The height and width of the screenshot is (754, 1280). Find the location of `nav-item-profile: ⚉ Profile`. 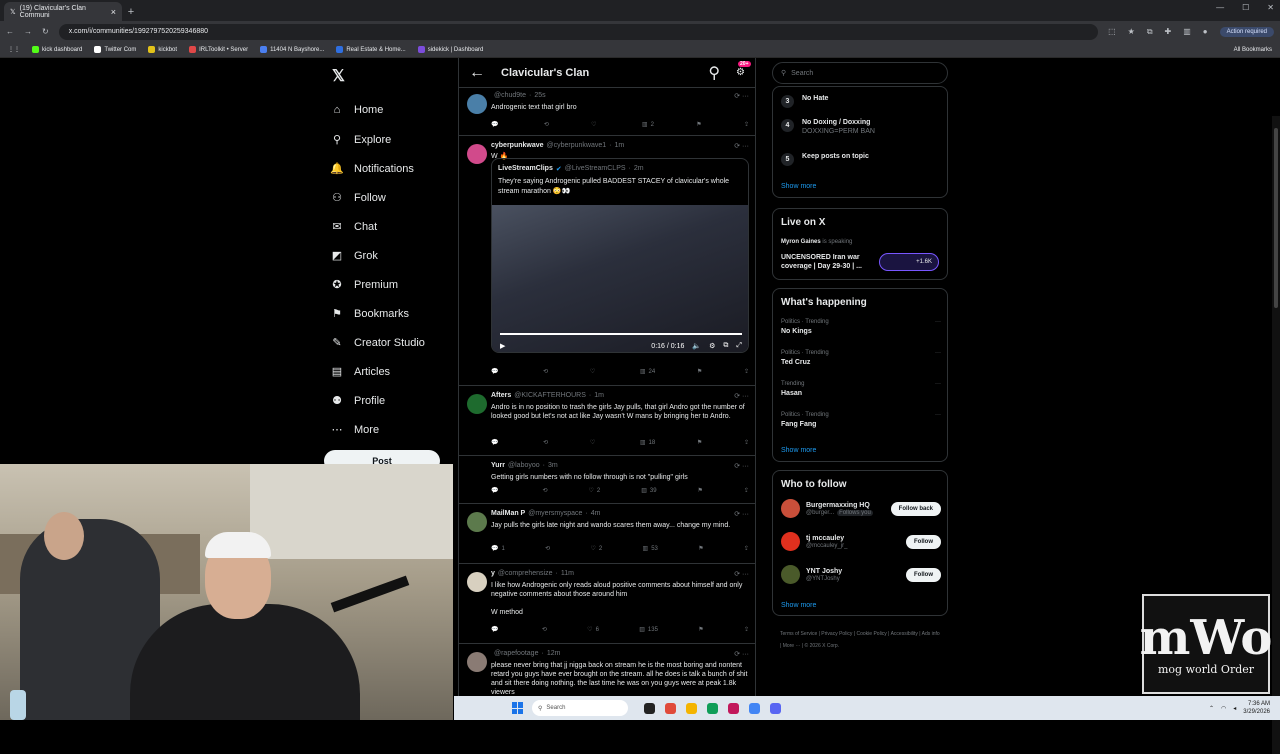

nav-item-profile: ⚉ Profile is located at coordinates (357, 401).